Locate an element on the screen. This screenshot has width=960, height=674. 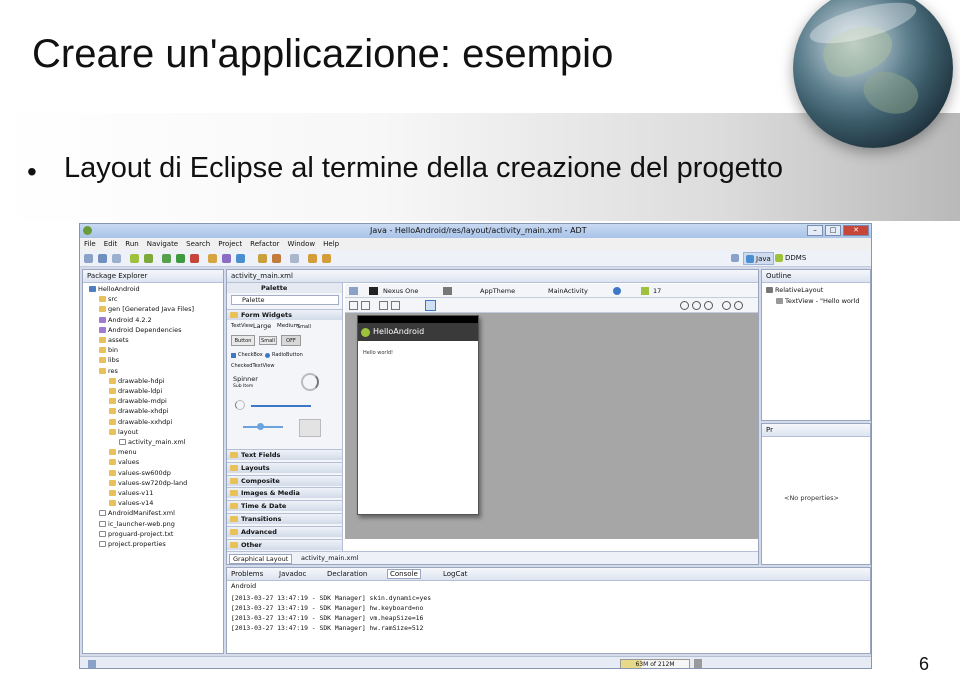
form-widgets-header: Form Widgets is located at coordinates (284, 314).